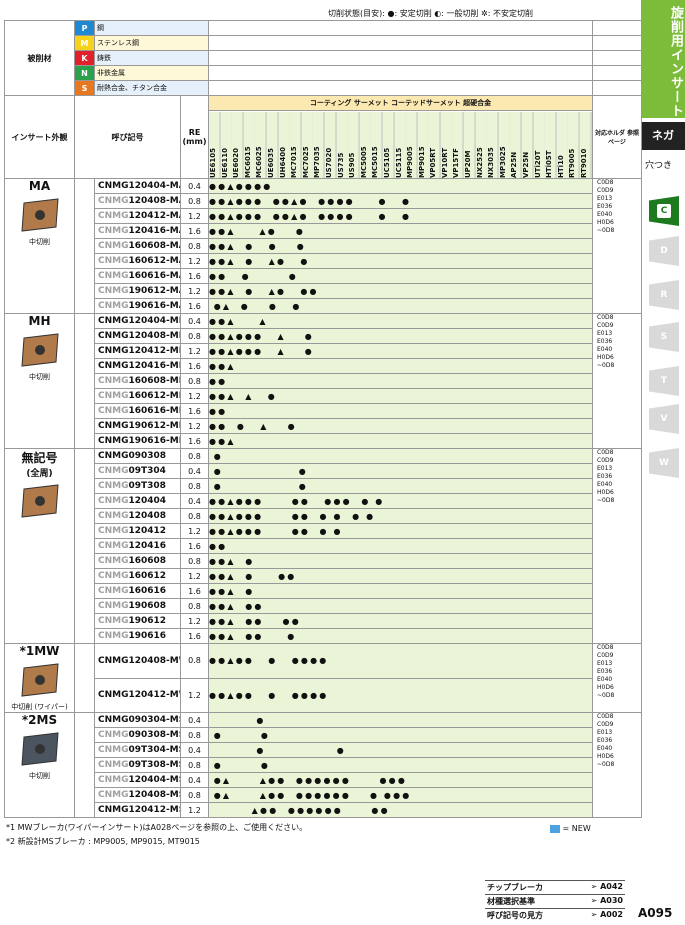 Image resolution: width=685 pixels, height=925 pixels. Describe the element at coordinates (400, 336) in the screenshot. I see `grade-marks: ●●▲●●● ▲ ●` at that location.